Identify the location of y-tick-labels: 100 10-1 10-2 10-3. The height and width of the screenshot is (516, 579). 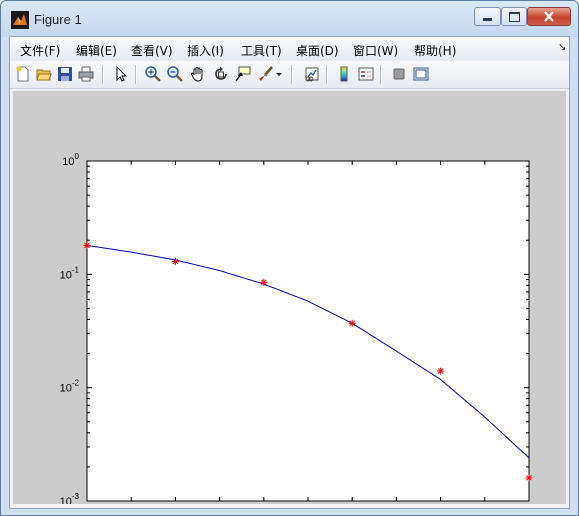
(70, 328).